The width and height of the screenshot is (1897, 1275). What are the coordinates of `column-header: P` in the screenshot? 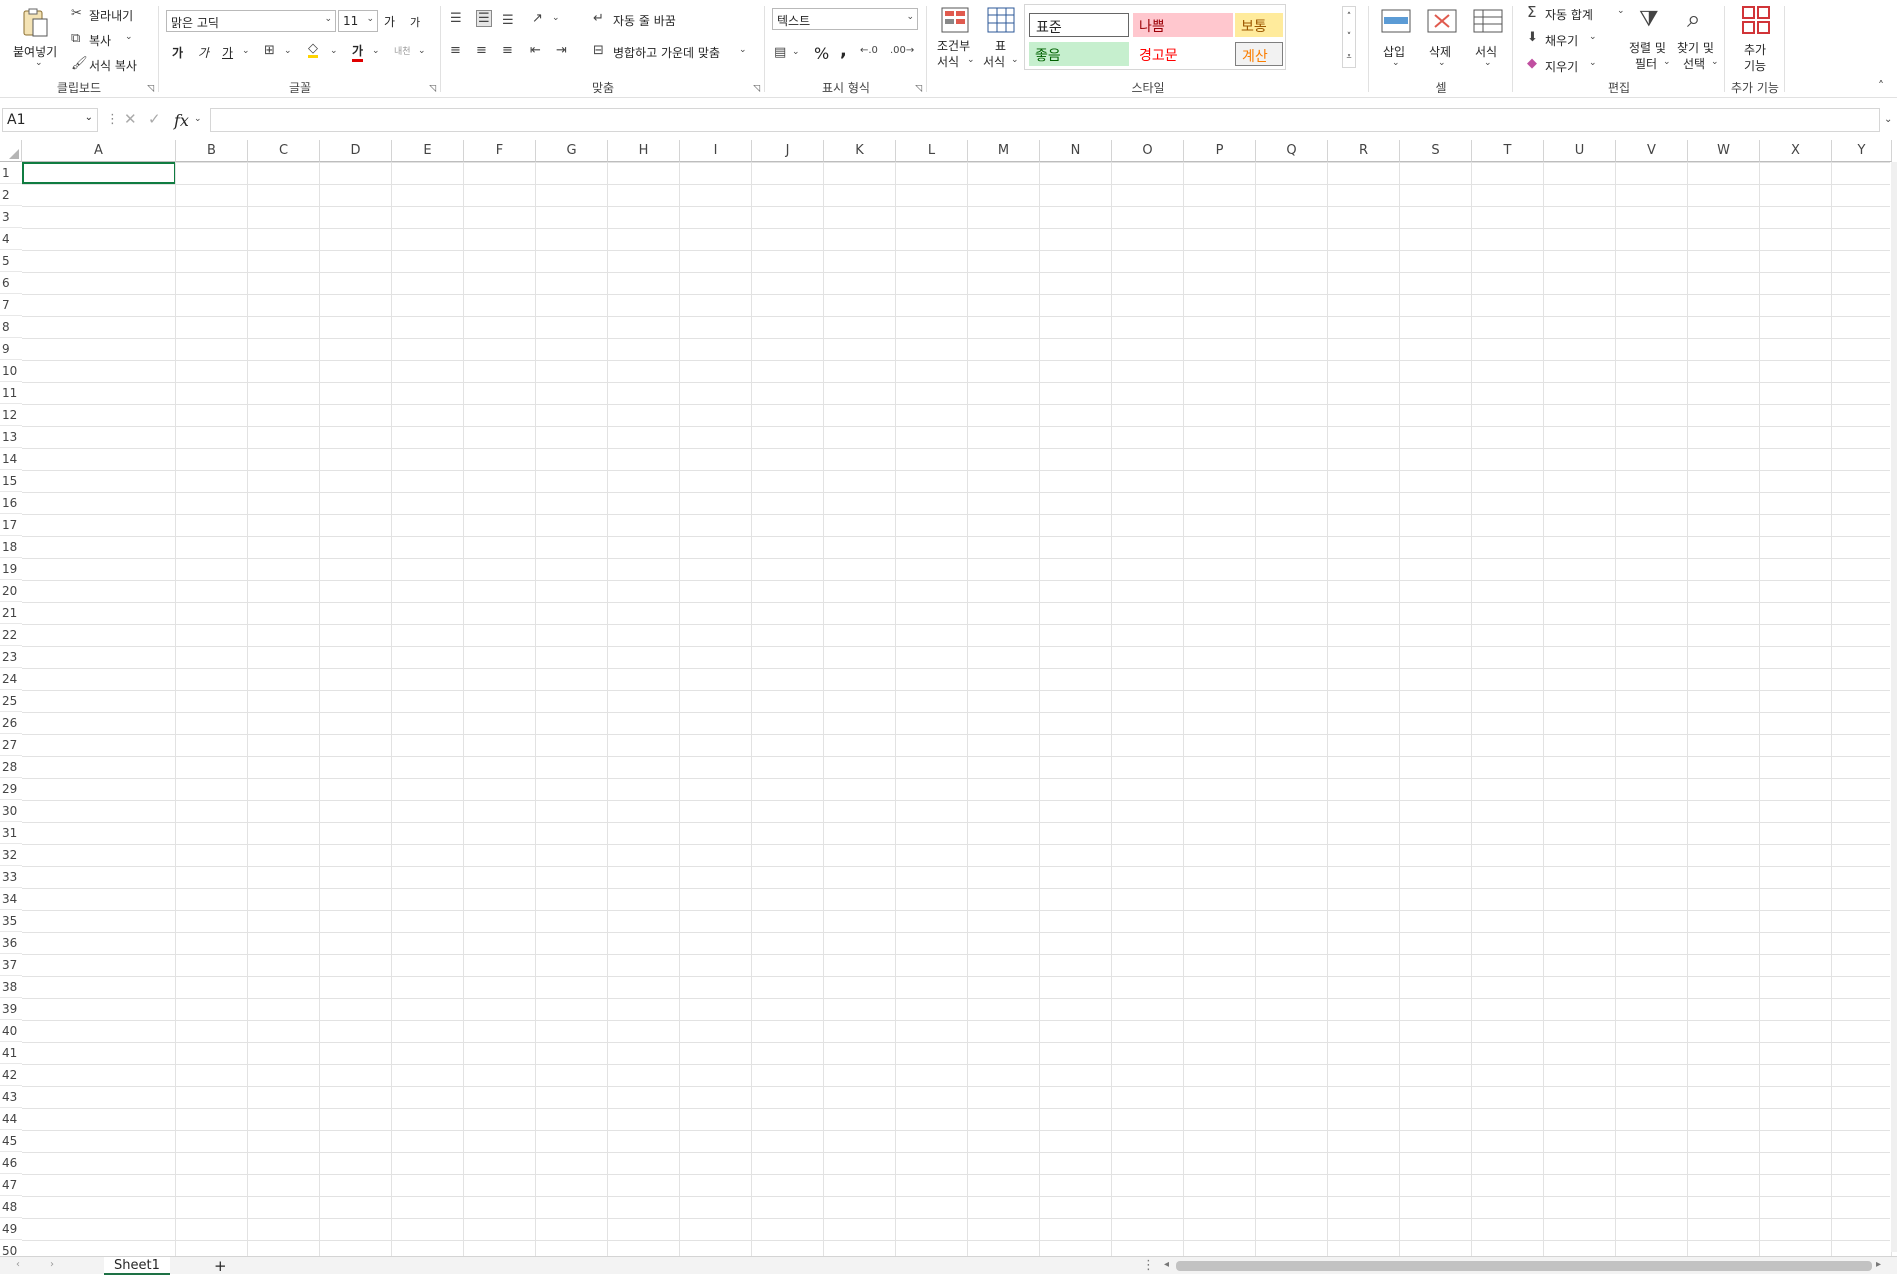 It's located at (1220, 151).